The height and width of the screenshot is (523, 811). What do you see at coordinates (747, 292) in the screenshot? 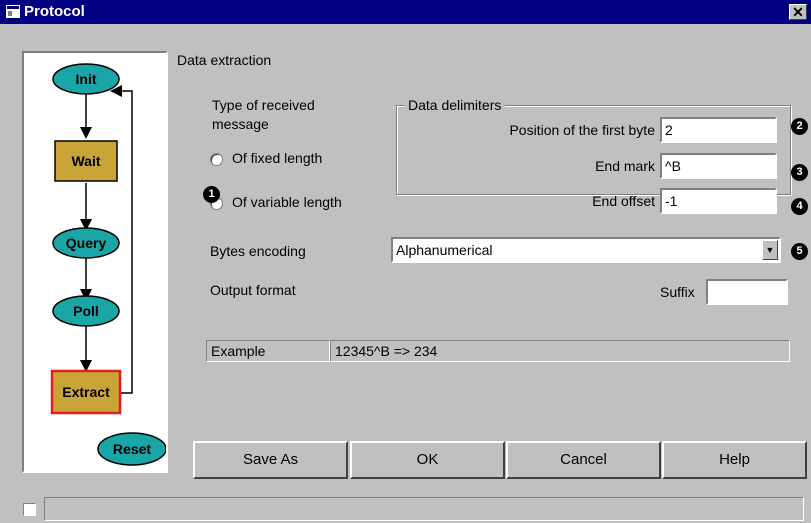
I see `suffix-input` at bounding box center [747, 292].